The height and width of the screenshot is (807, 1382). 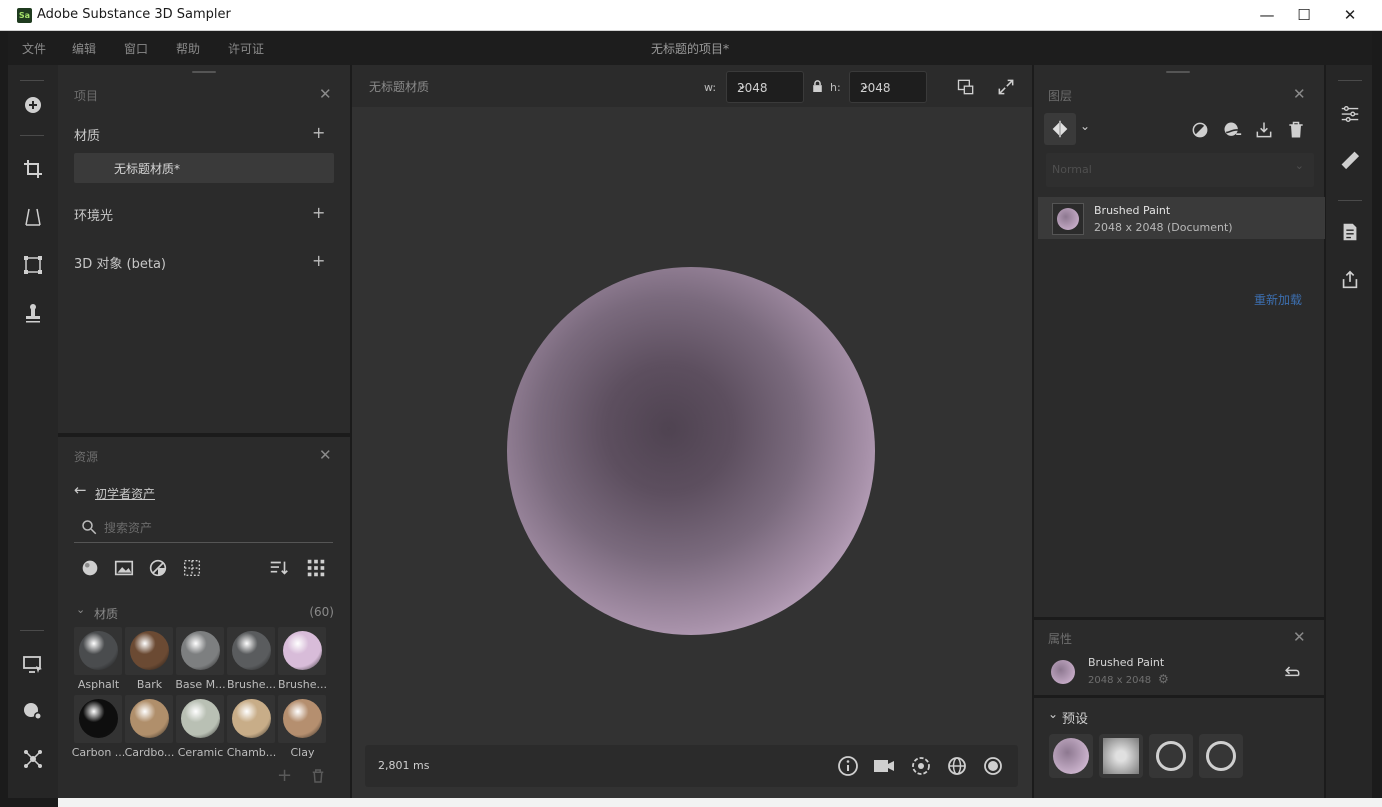 I want to click on height-select: 2048 ⌄, so click(x=888, y=87).